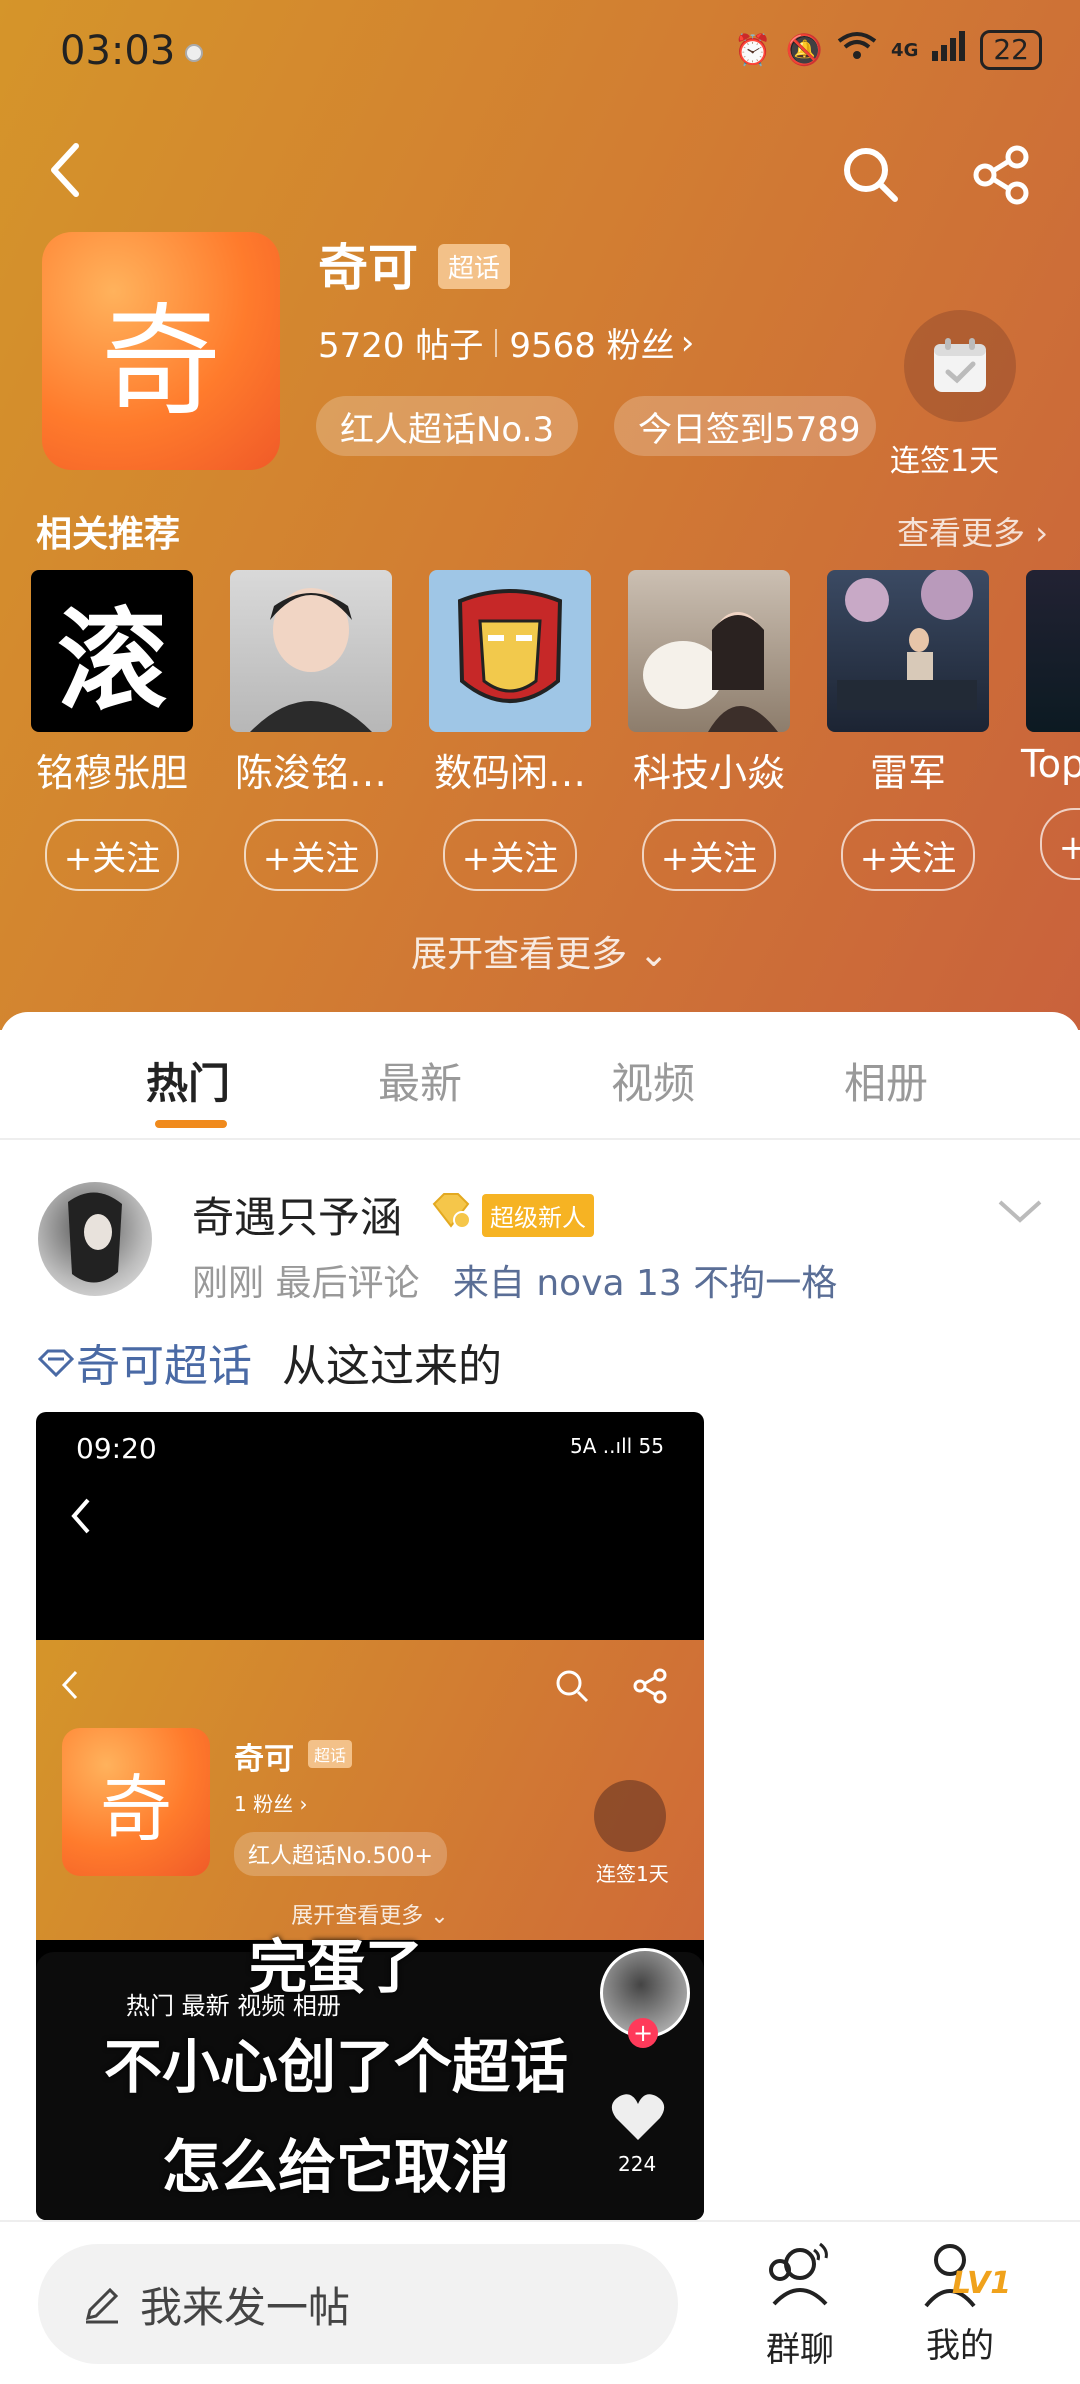  Describe the element at coordinates (335, 2067) in the screenshot. I see `media-caption-2: 不小心创了个超话` at that location.